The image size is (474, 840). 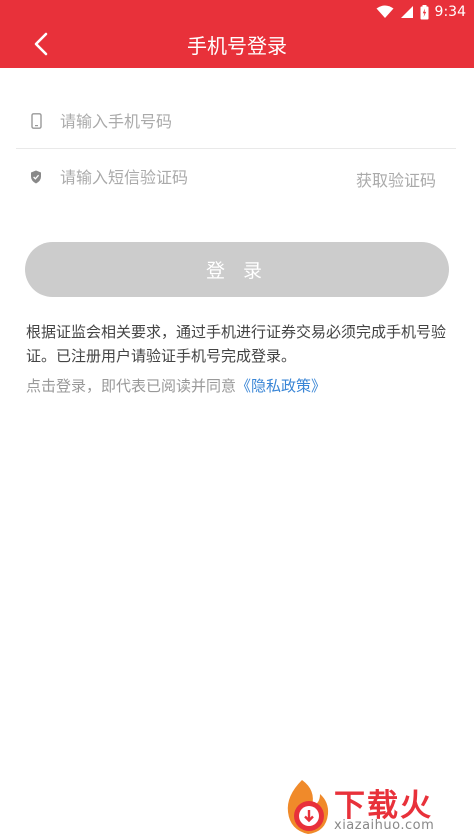 I want to click on signal-icon, so click(x=407, y=12).